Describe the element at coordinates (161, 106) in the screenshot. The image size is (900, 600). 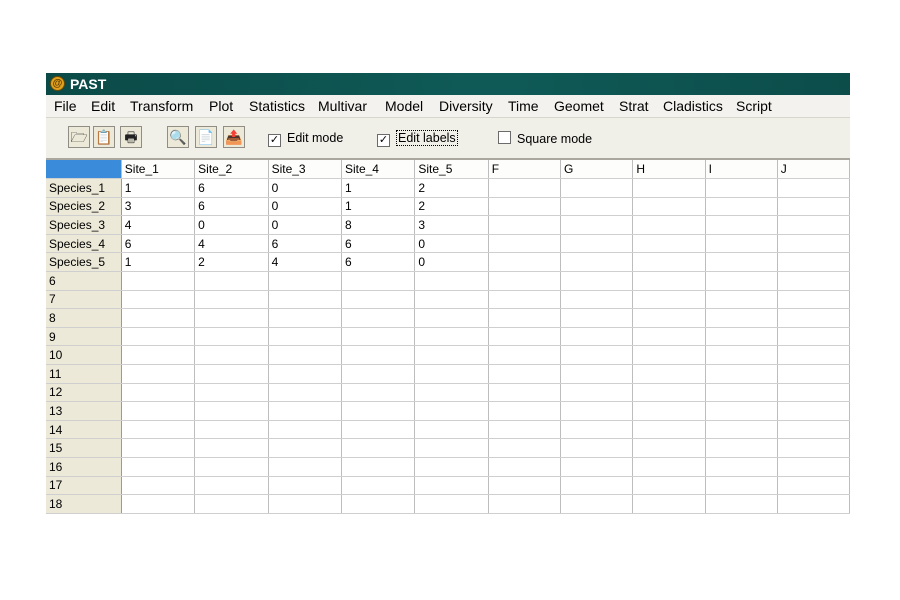
I see `menu-transform: Transform` at that location.